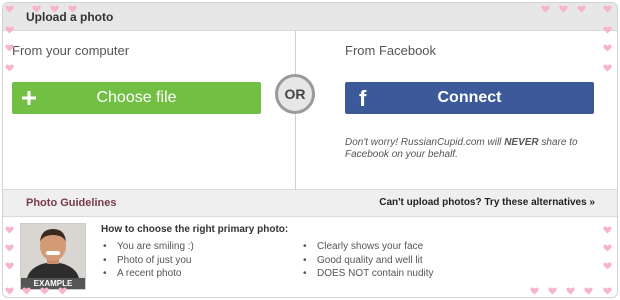  I want to click on or-label: OR, so click(295, 94).